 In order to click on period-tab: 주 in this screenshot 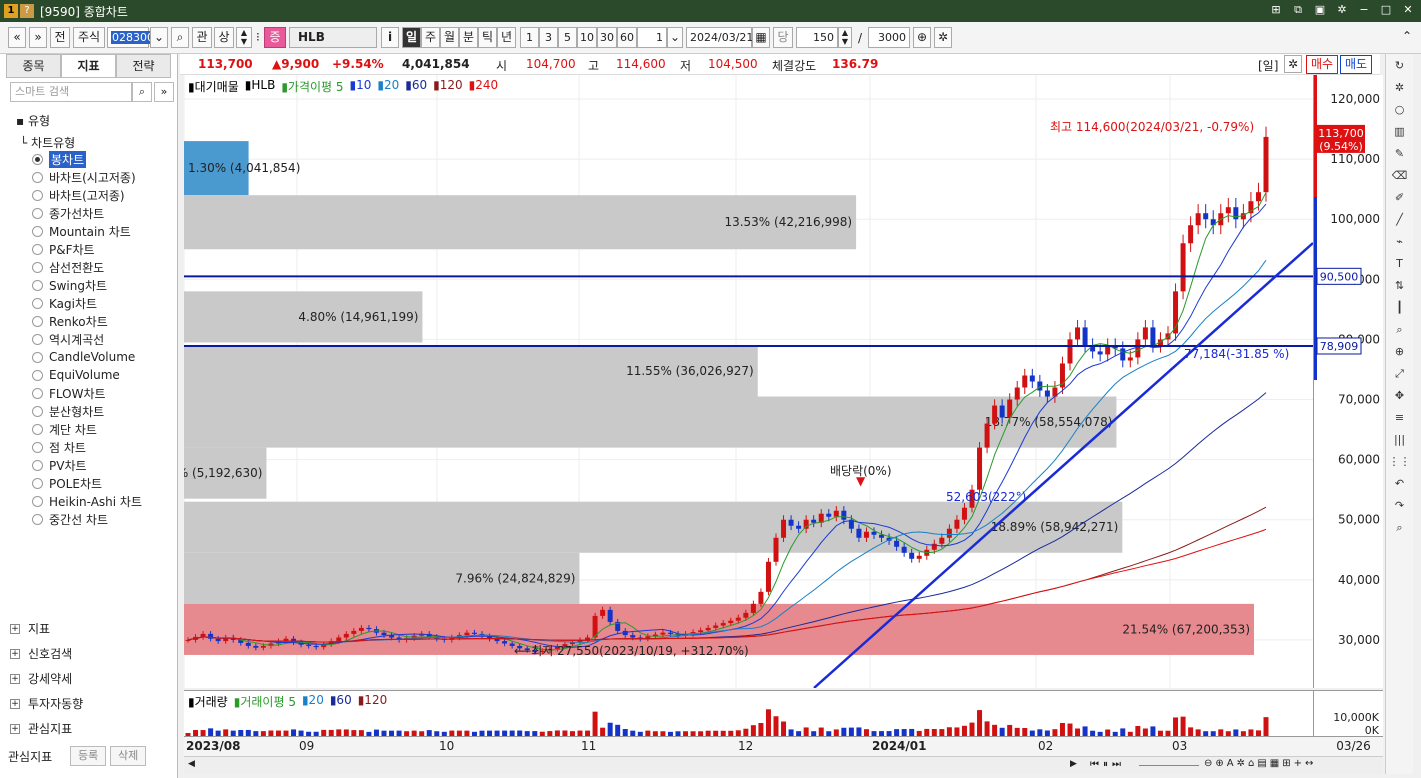, I will do `click(430, 37)`.